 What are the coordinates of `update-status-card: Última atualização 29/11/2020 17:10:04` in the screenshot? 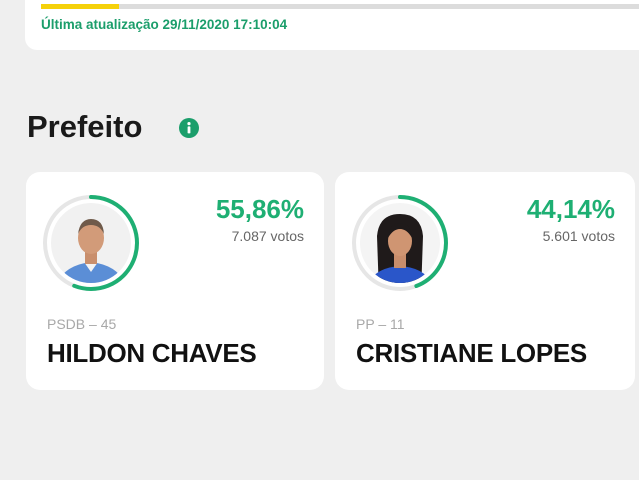 It's located at (332, 25).